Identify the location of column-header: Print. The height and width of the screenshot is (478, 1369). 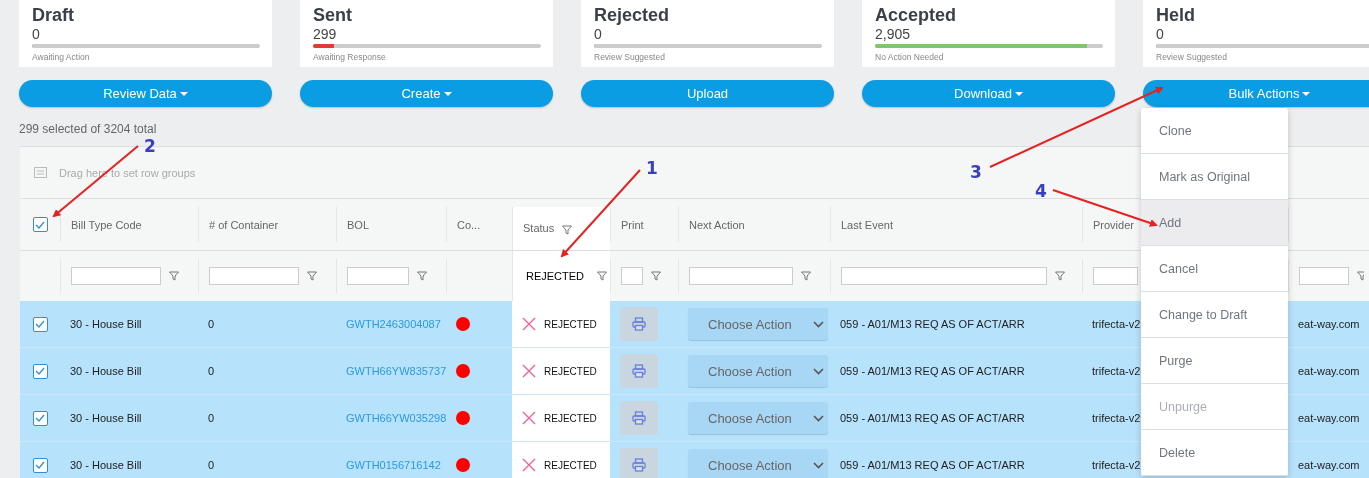
(632, 224).